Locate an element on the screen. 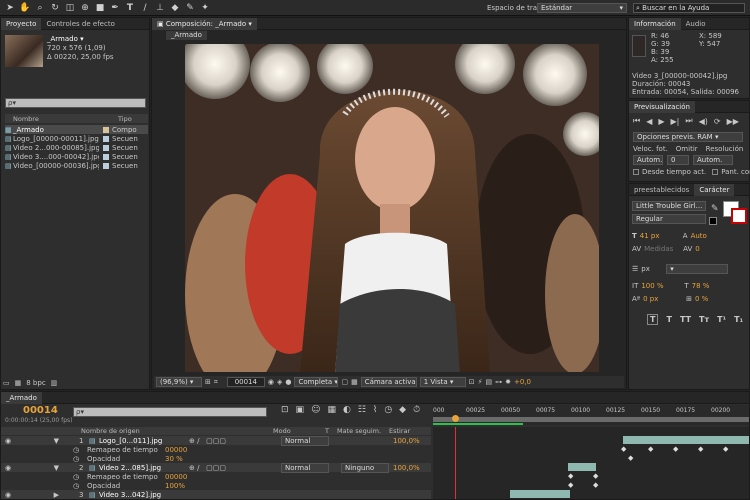 The height and width of the screenshot is (500, 750). loop-icon: ⟳ is located at coordinates (717, 121).